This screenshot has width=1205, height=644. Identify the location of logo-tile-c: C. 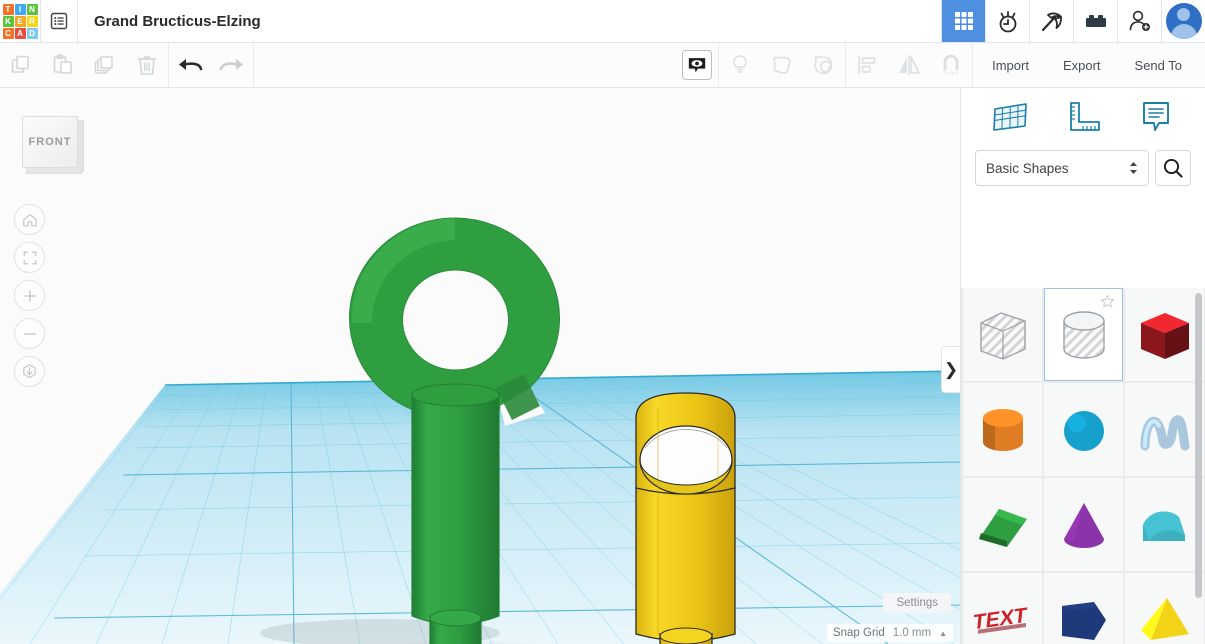
(8, 33).